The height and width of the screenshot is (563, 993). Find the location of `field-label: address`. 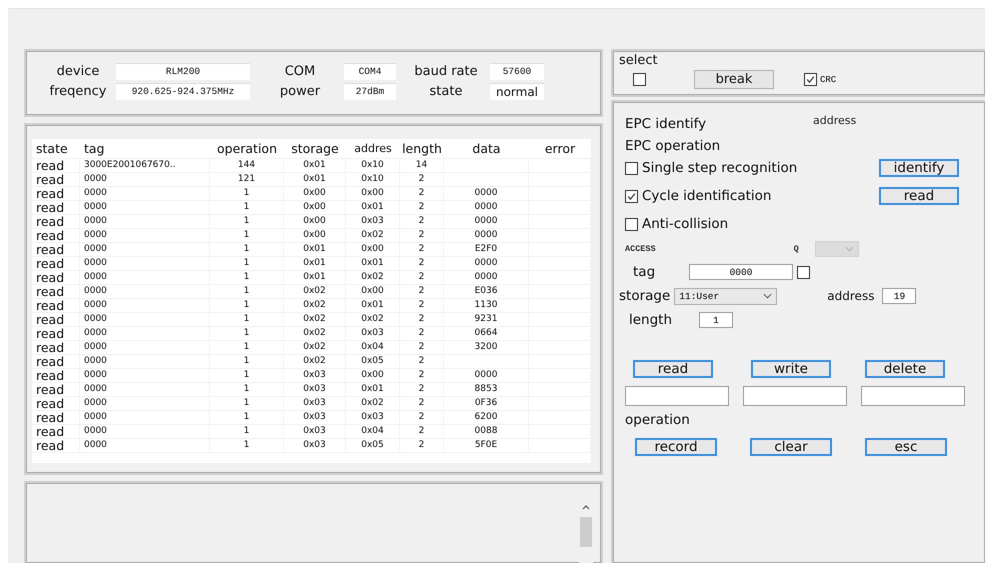

field-label: address is located at coordinates (834, 120).